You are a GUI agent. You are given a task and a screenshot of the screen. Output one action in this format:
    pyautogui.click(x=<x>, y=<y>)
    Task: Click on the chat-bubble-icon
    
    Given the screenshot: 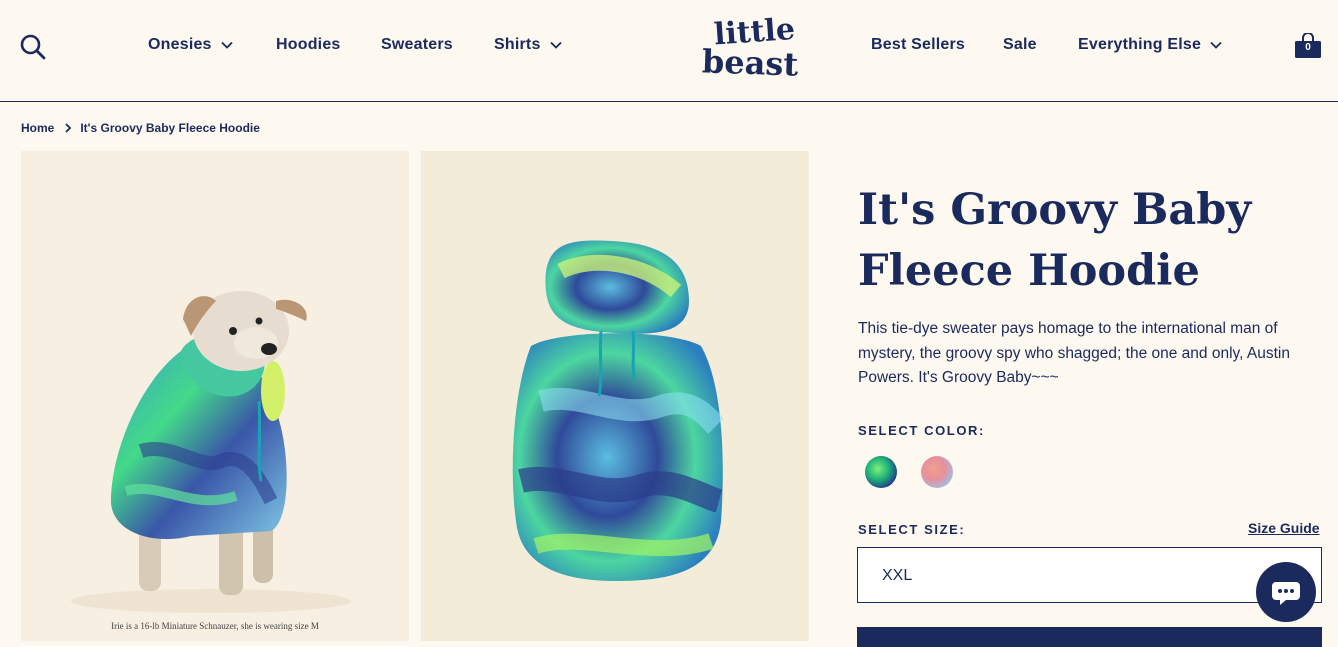 What is the action you would take?
    pyautogui.click(x=1286, y=593)
    